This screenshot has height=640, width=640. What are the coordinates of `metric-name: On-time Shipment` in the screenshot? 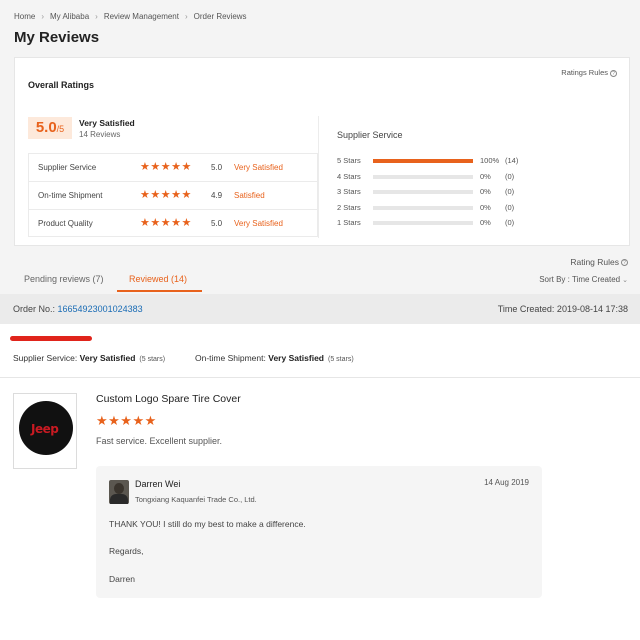 It's located at (70, 195).